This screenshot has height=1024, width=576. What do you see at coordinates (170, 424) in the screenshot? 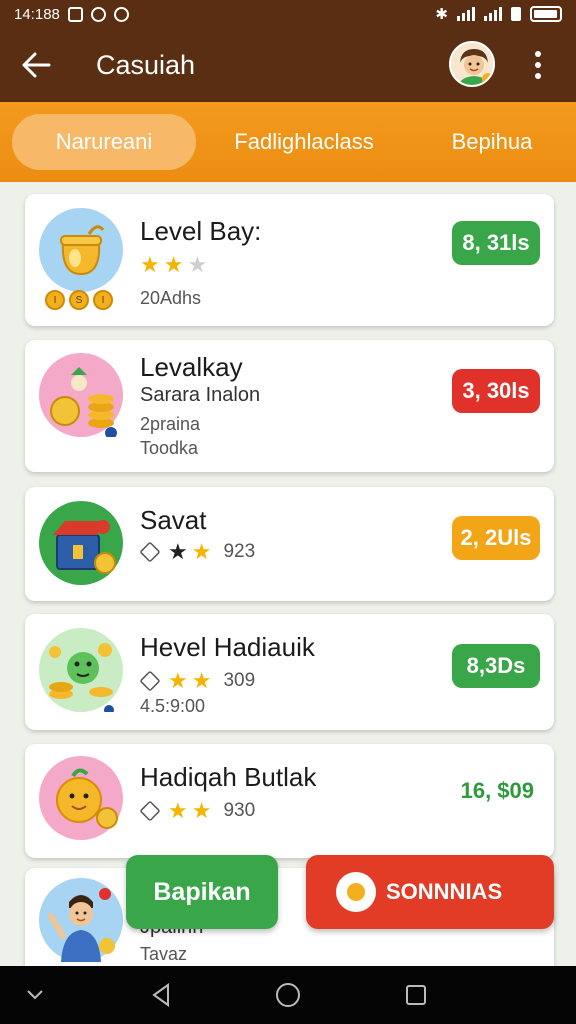
I see `item-meta: 2praina` at bounding box center [170, 424].